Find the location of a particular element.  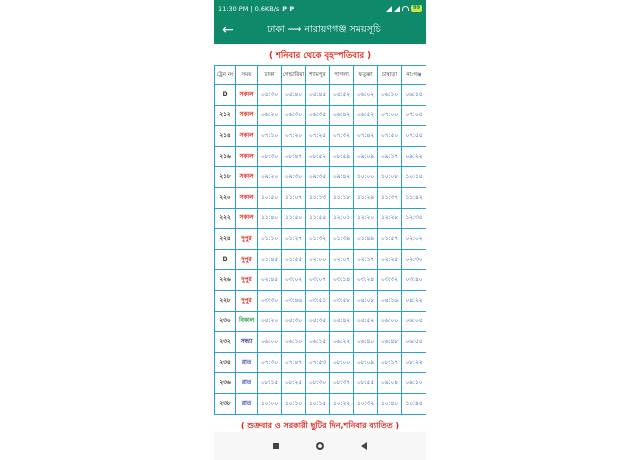

header-session: সময় is located at coordinates (246, 75).